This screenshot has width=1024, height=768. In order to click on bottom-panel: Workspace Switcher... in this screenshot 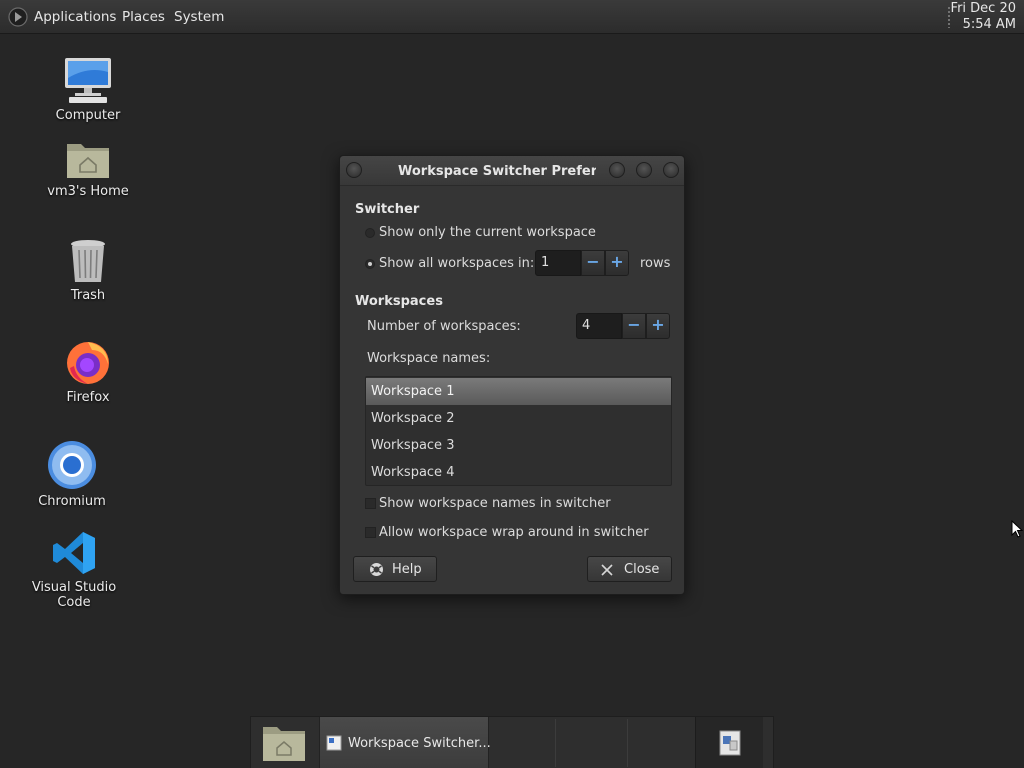, I will do `click(512, 742)`.